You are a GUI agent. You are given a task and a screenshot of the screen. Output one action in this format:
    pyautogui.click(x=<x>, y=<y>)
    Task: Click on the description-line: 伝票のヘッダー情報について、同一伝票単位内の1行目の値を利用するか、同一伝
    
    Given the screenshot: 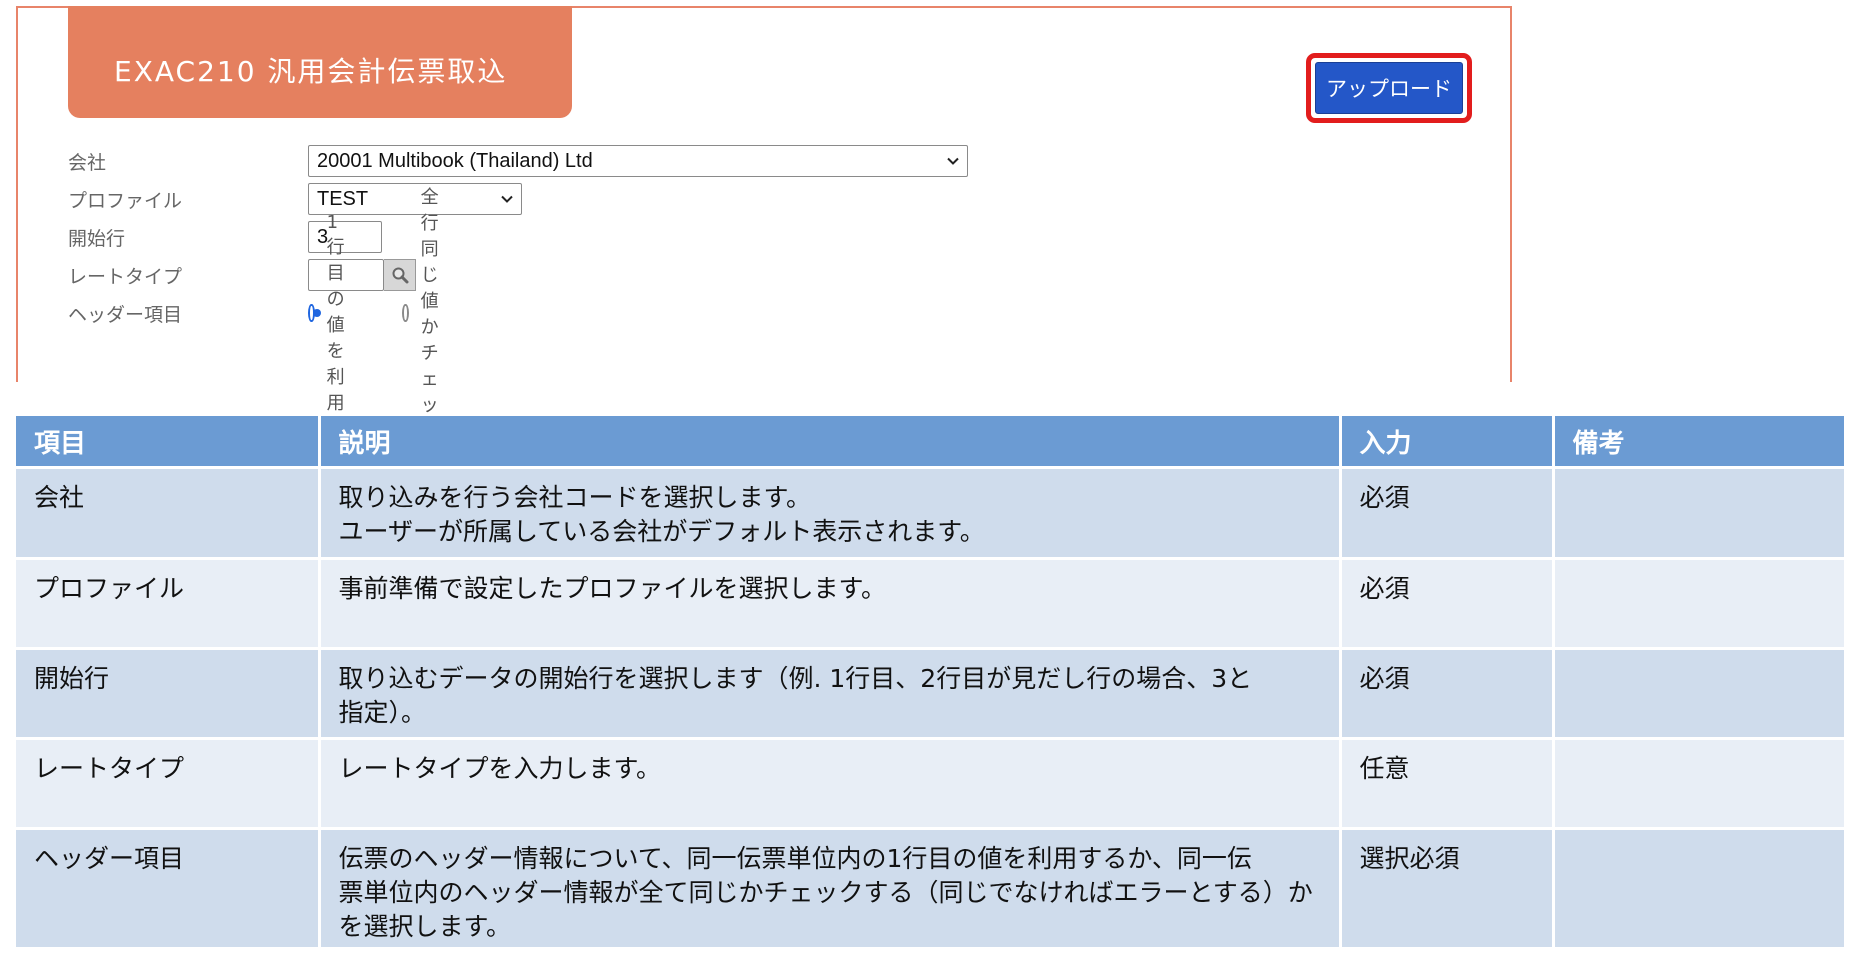 What is the action you would take?
    pyautogui.click(x=795, y=858)
    